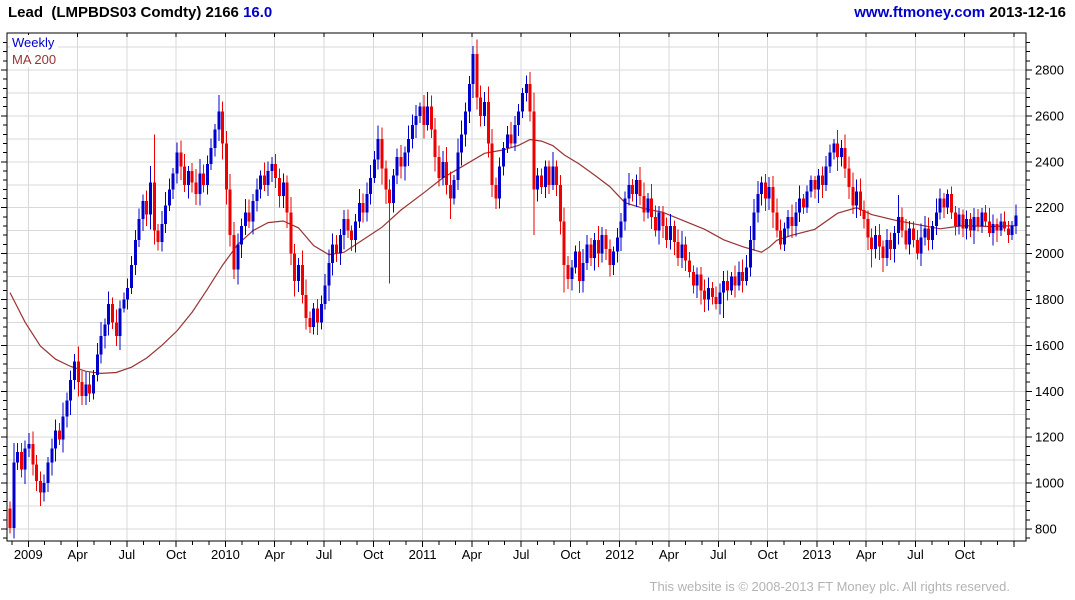 The height and width of the screenshot is (600, 1075). Describe the element at coordinates (570, 554) in the screenshot. I see `x-tick-label: Oct` at that location.